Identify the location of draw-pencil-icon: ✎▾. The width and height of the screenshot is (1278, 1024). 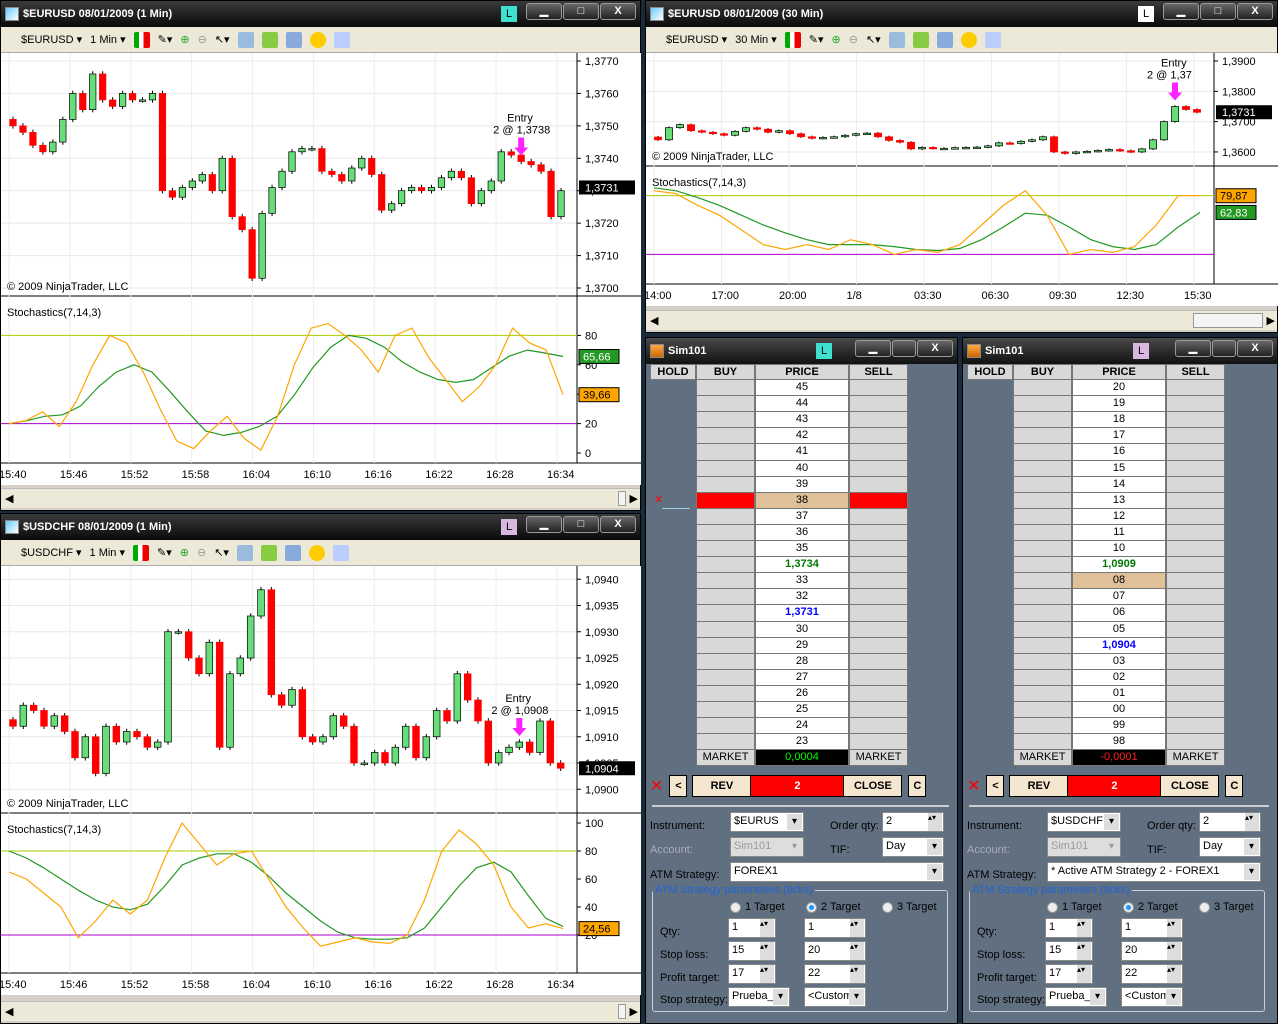
(164, 552).